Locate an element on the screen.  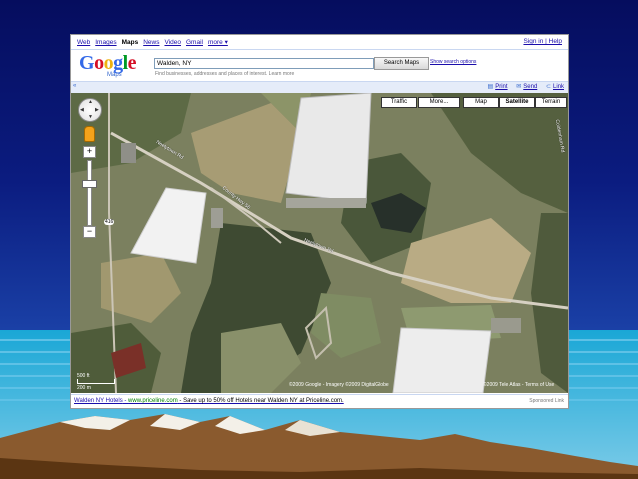
nav-link-web: Web is located at coordinates (83, 42).